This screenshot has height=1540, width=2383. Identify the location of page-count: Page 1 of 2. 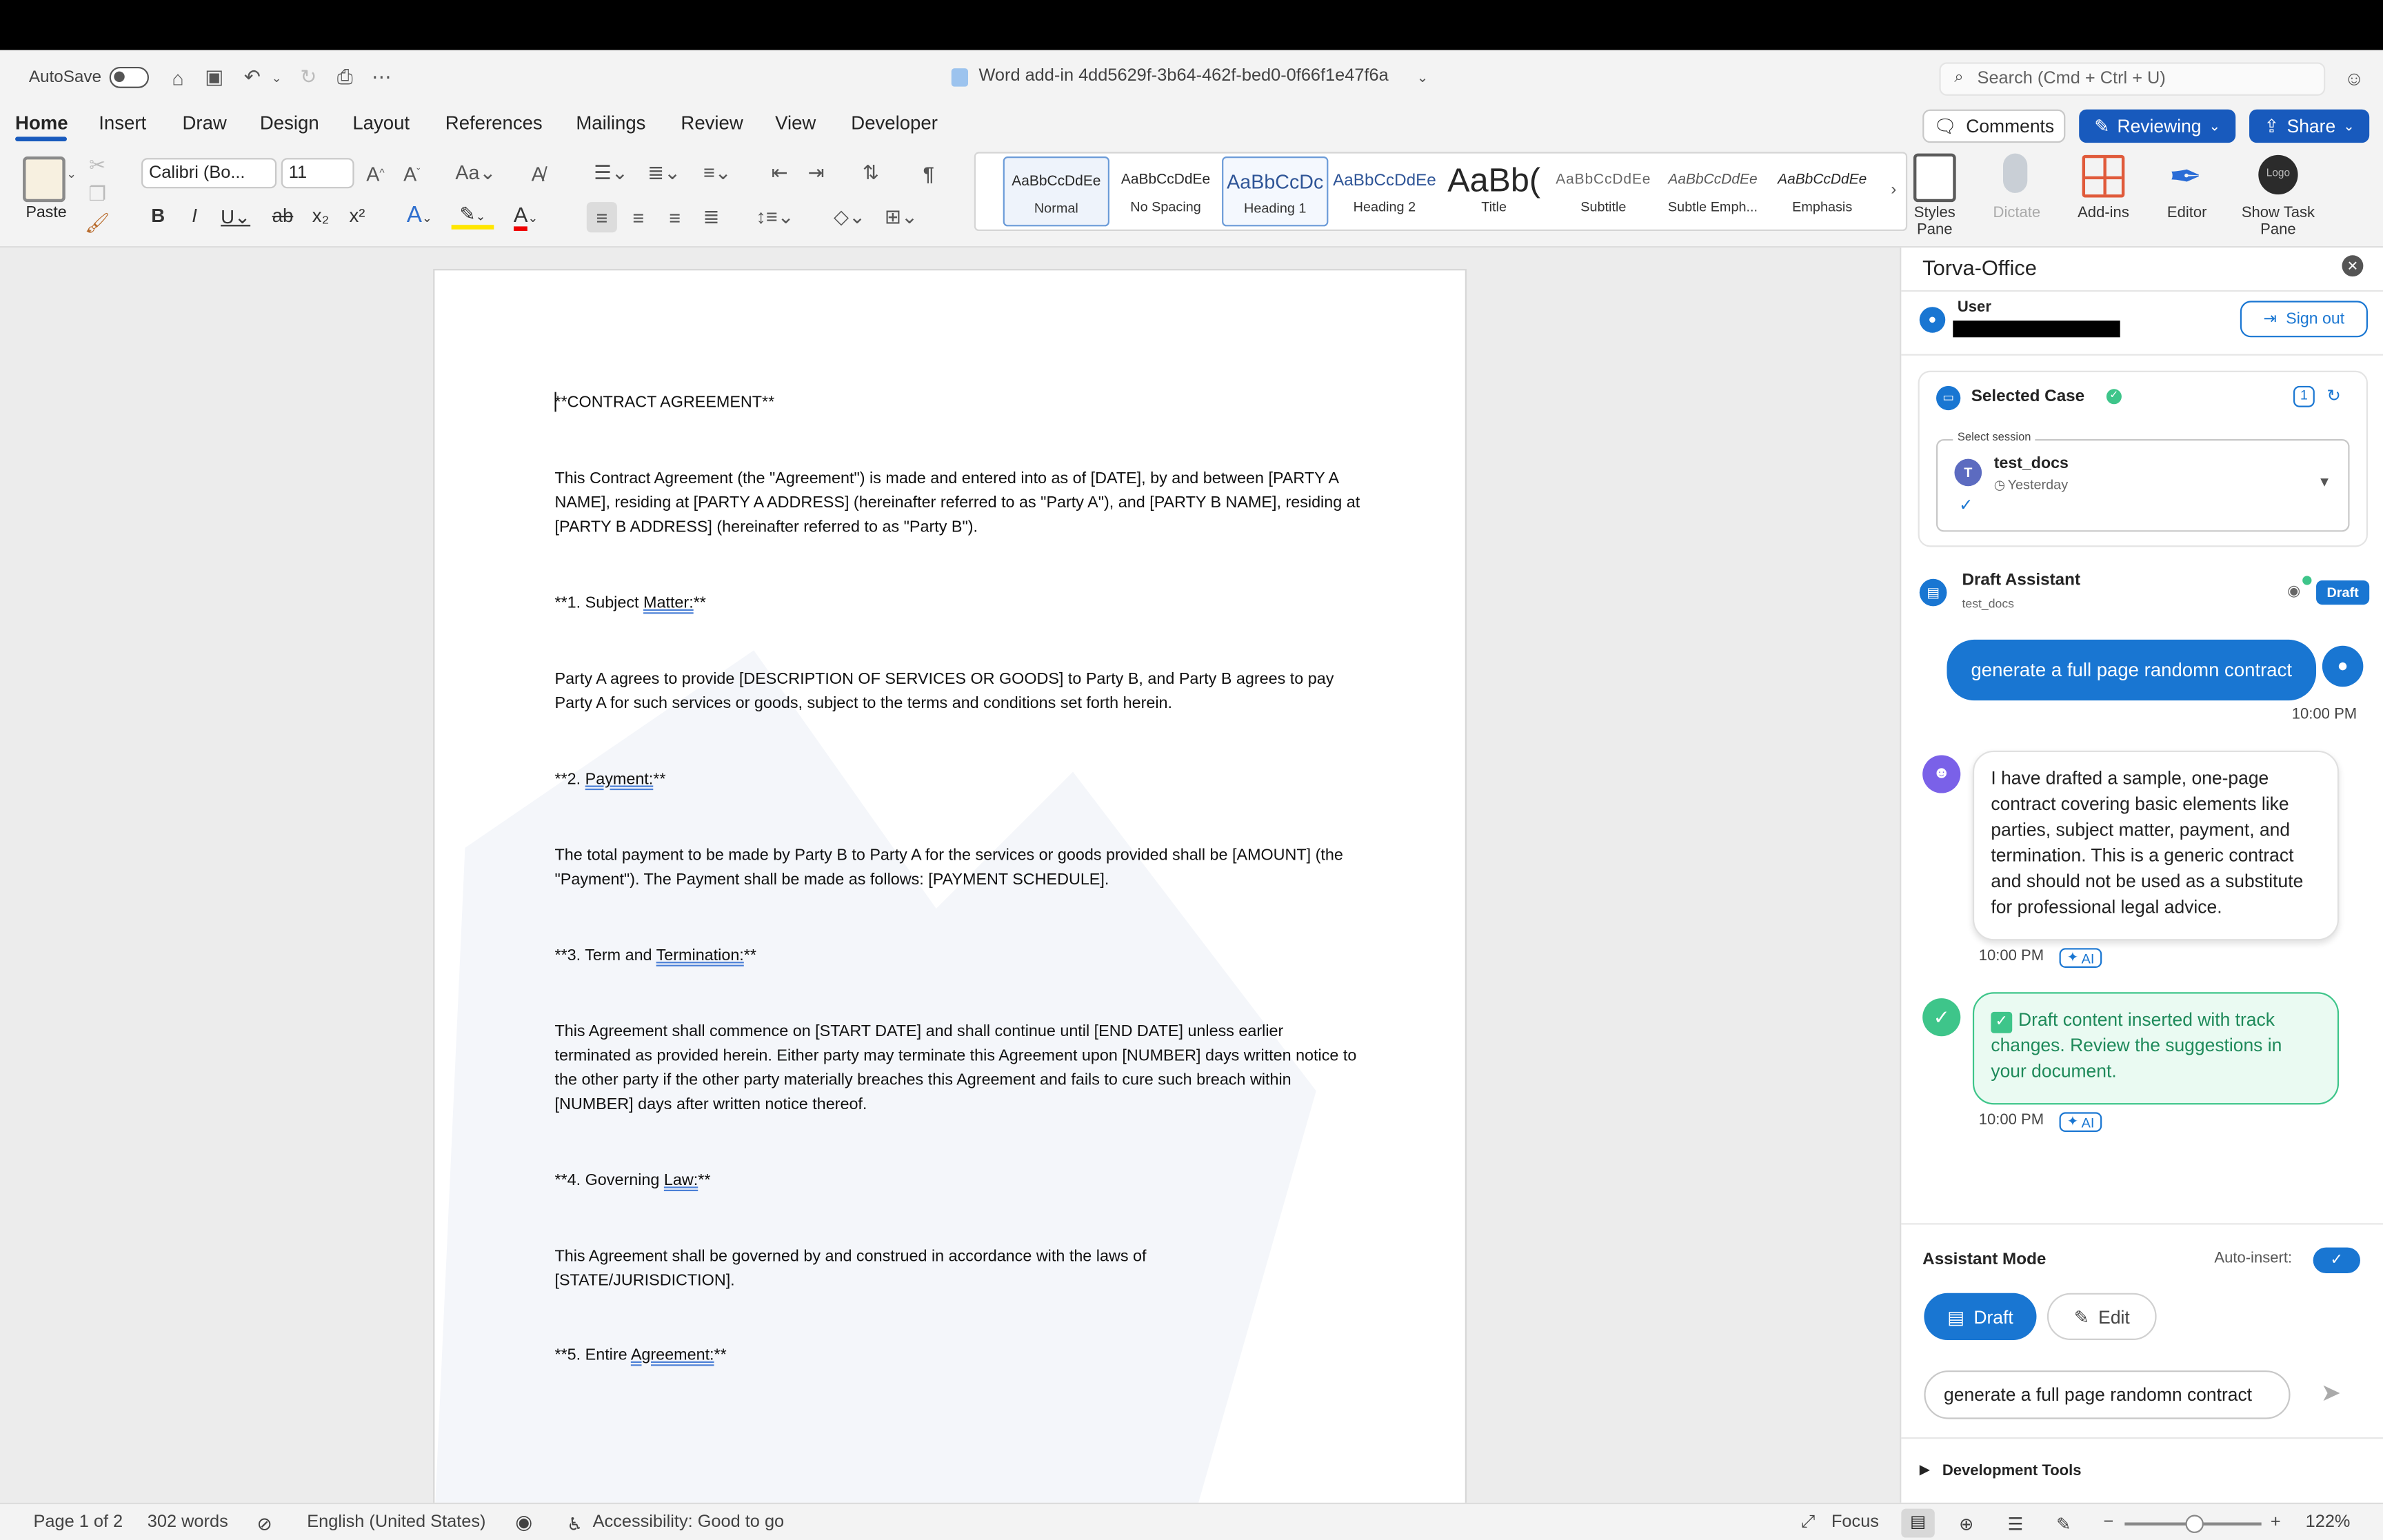
(78, 1522).